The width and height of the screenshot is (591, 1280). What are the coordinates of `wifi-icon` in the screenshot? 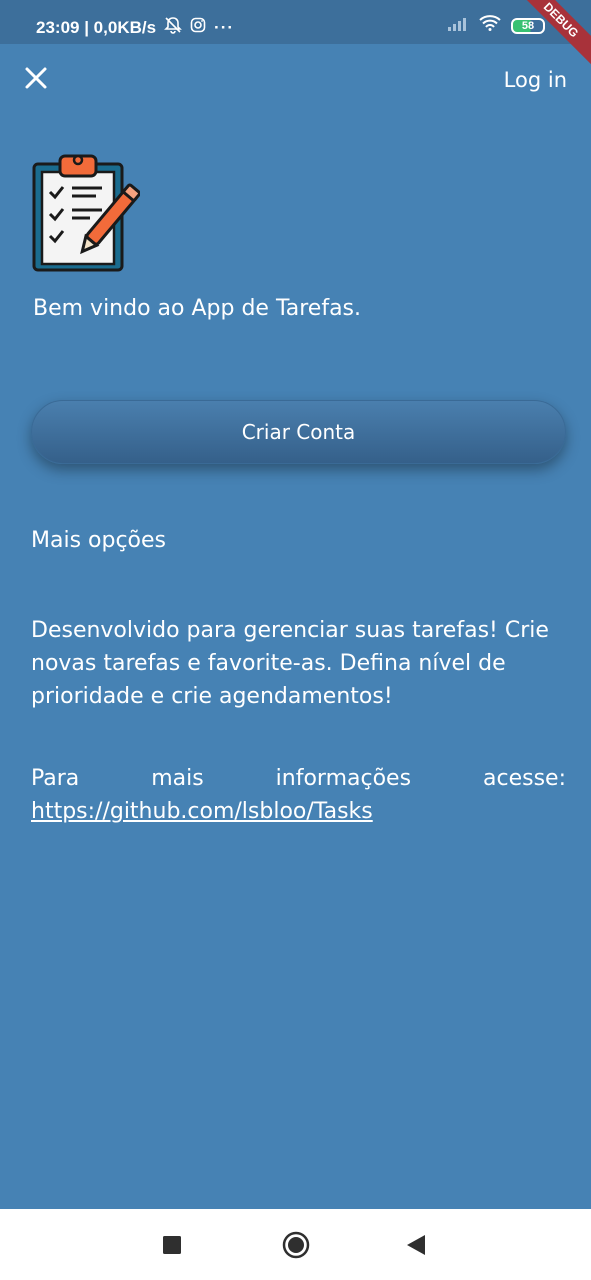 It's located at (490, 25).